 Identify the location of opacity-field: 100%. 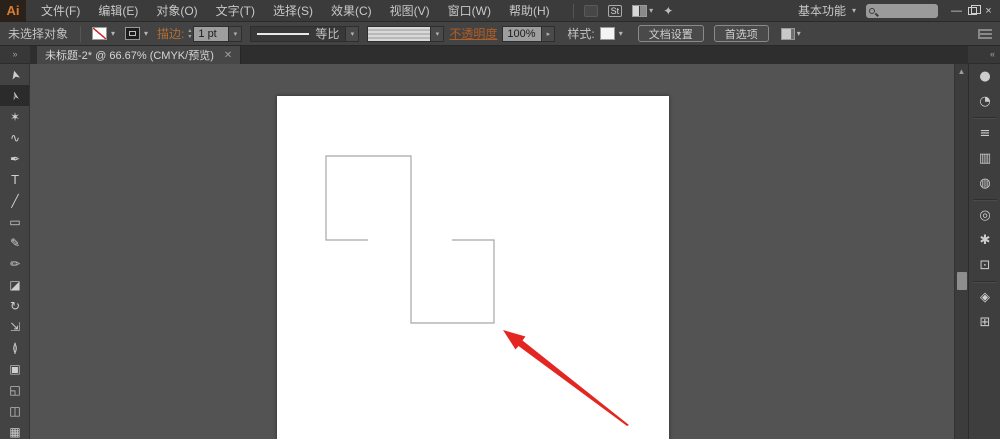
(522, 33).